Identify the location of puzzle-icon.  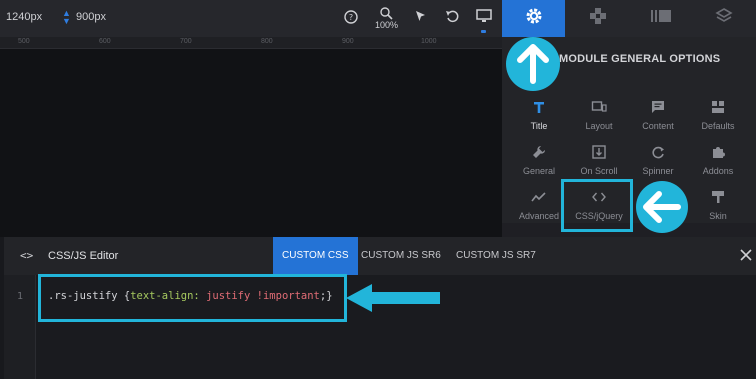
(598, 18).